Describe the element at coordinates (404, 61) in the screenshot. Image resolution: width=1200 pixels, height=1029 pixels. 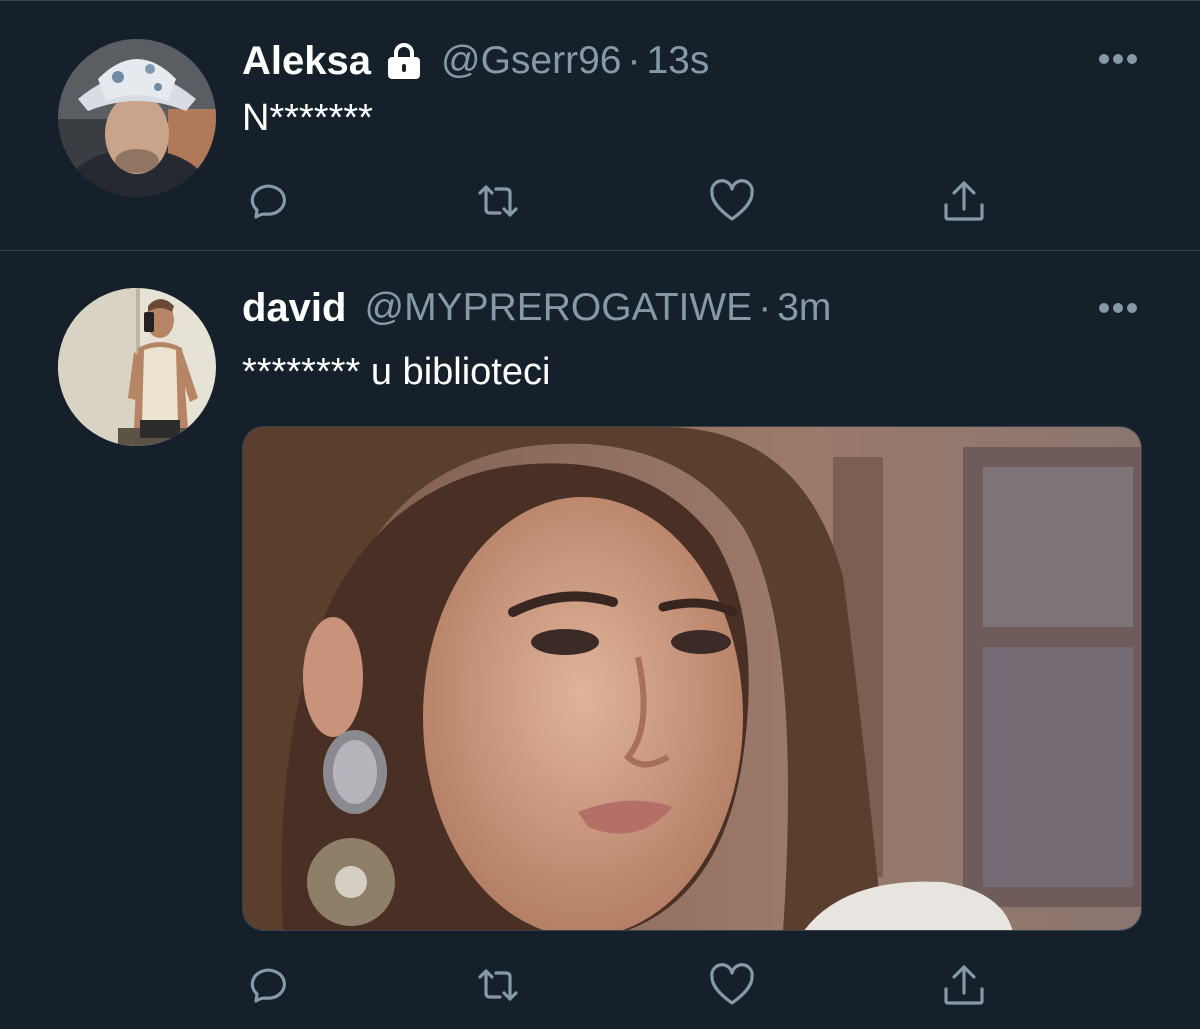
I see `lock-icon` at that location.